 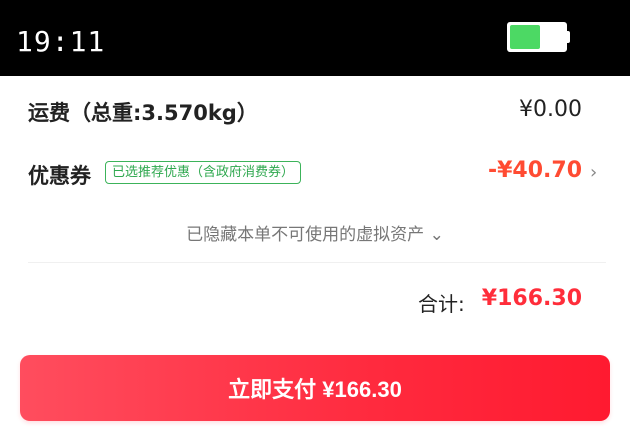 What do you see at coordinates (61, 41) in the screenshot?
I see `status-time: 19:11` at bounding box center [61, 41].